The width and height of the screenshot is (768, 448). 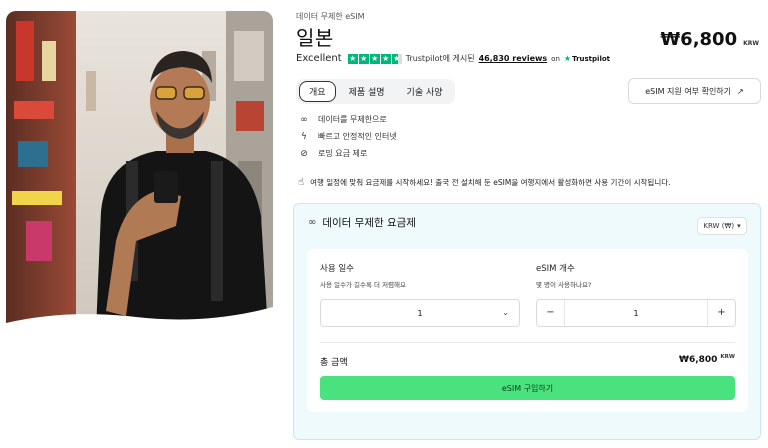 I want to click on days-select: 1 ⌄, so click(x=420, y=313).